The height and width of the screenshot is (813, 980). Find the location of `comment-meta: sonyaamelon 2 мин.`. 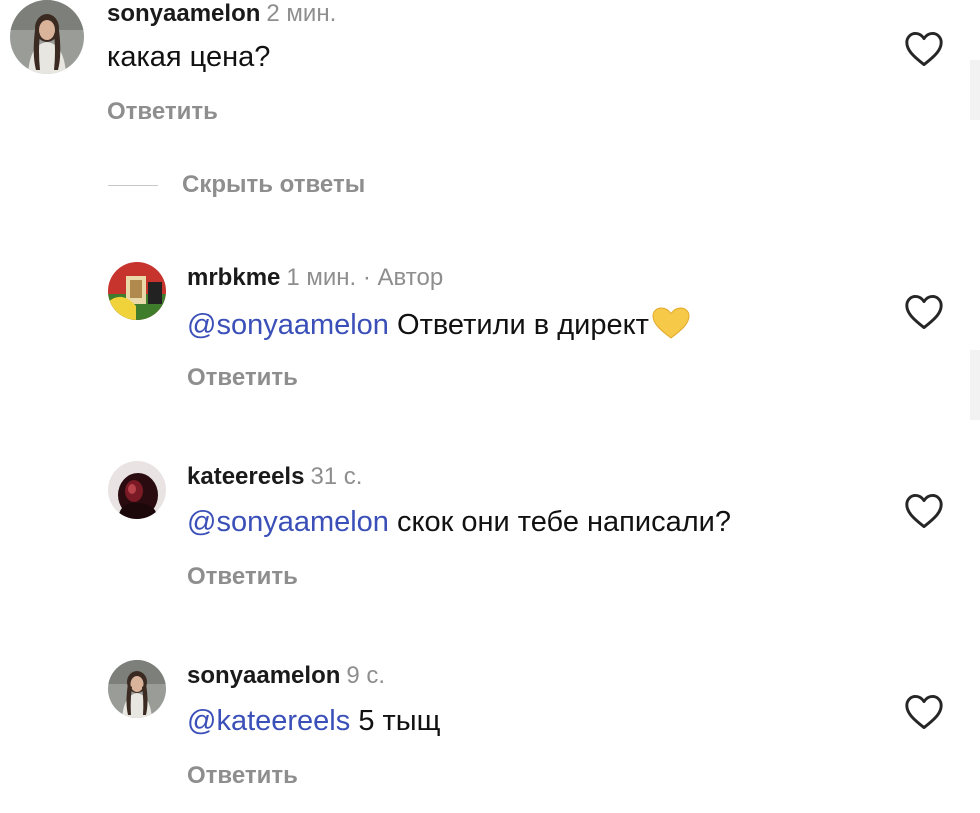

comment-meta: sonyaamelon 2 мин. is located at coordinates (221, 14).